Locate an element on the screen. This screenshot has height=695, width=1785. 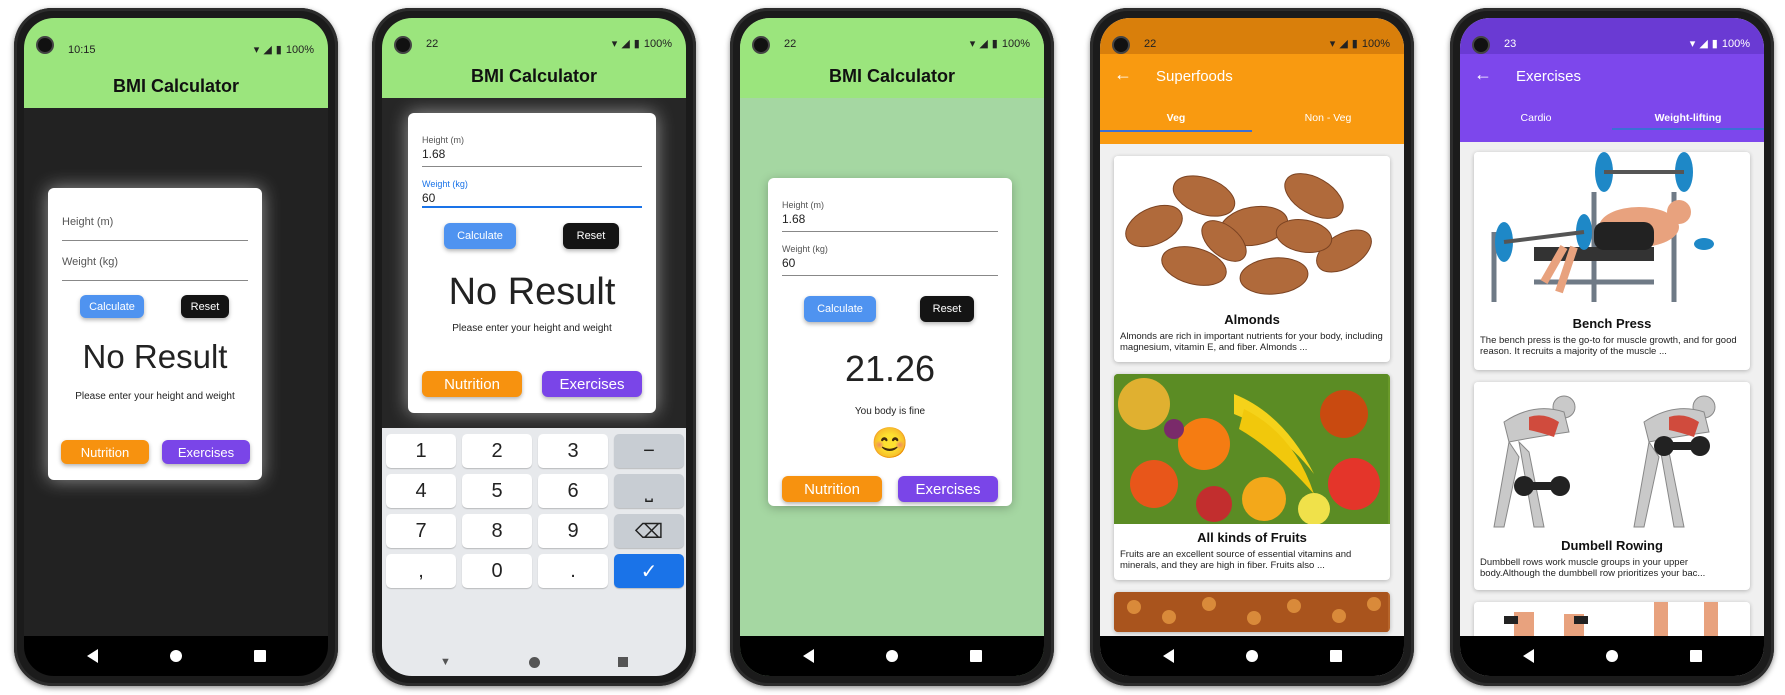
weight-field: Weight (kg) is located at coordinates (155, 267).